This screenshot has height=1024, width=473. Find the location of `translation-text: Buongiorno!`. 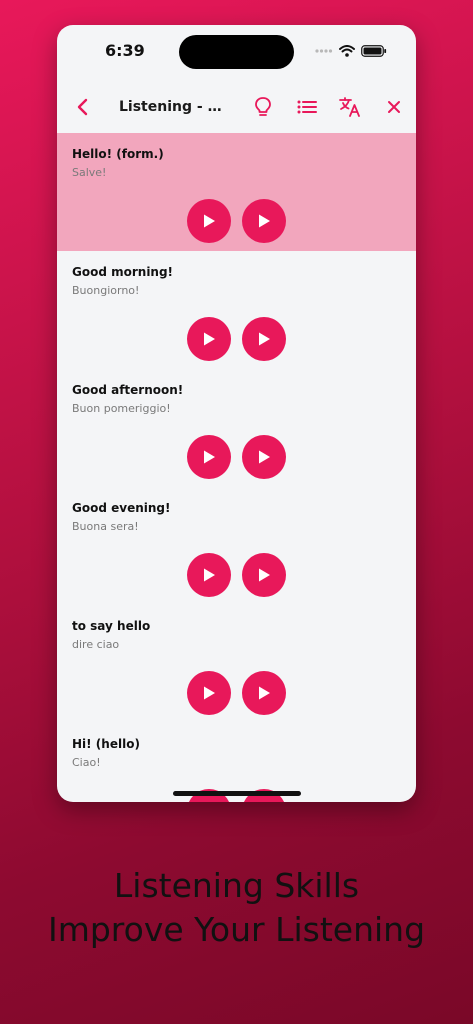

translation-text: Buongiorno! is located at coordinates (106, 290).